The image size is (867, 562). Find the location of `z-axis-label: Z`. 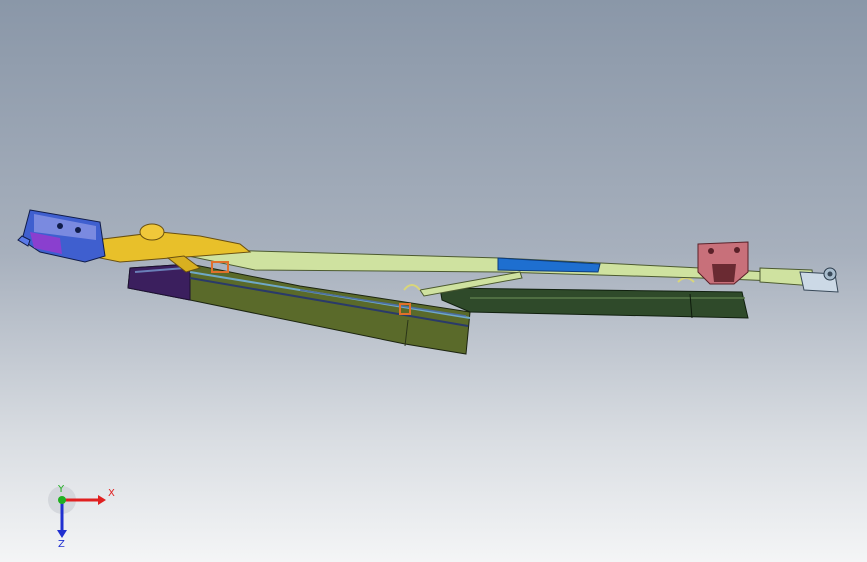

z-axis-label: Z is located at coordinates (61, 543).